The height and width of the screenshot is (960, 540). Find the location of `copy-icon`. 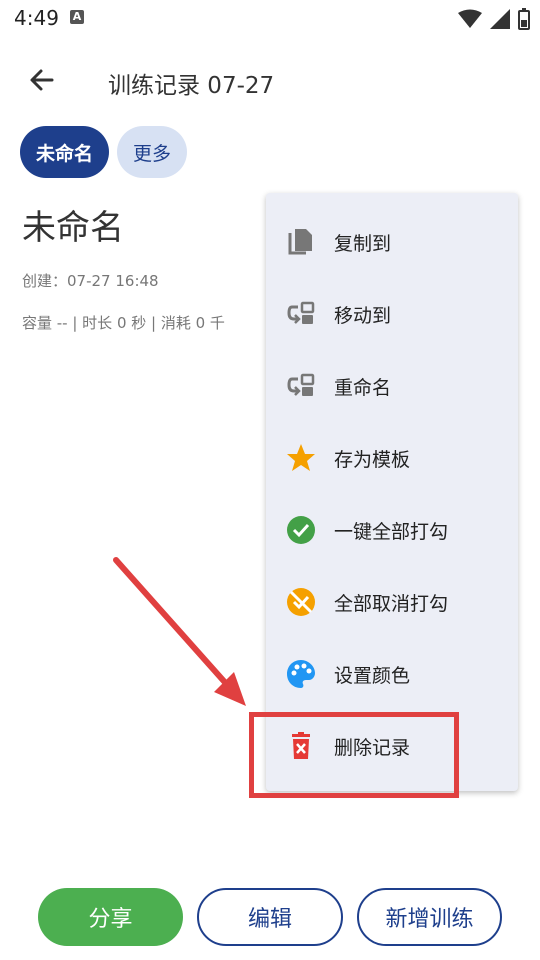

copy-icon is located at coordinates (300, 242).